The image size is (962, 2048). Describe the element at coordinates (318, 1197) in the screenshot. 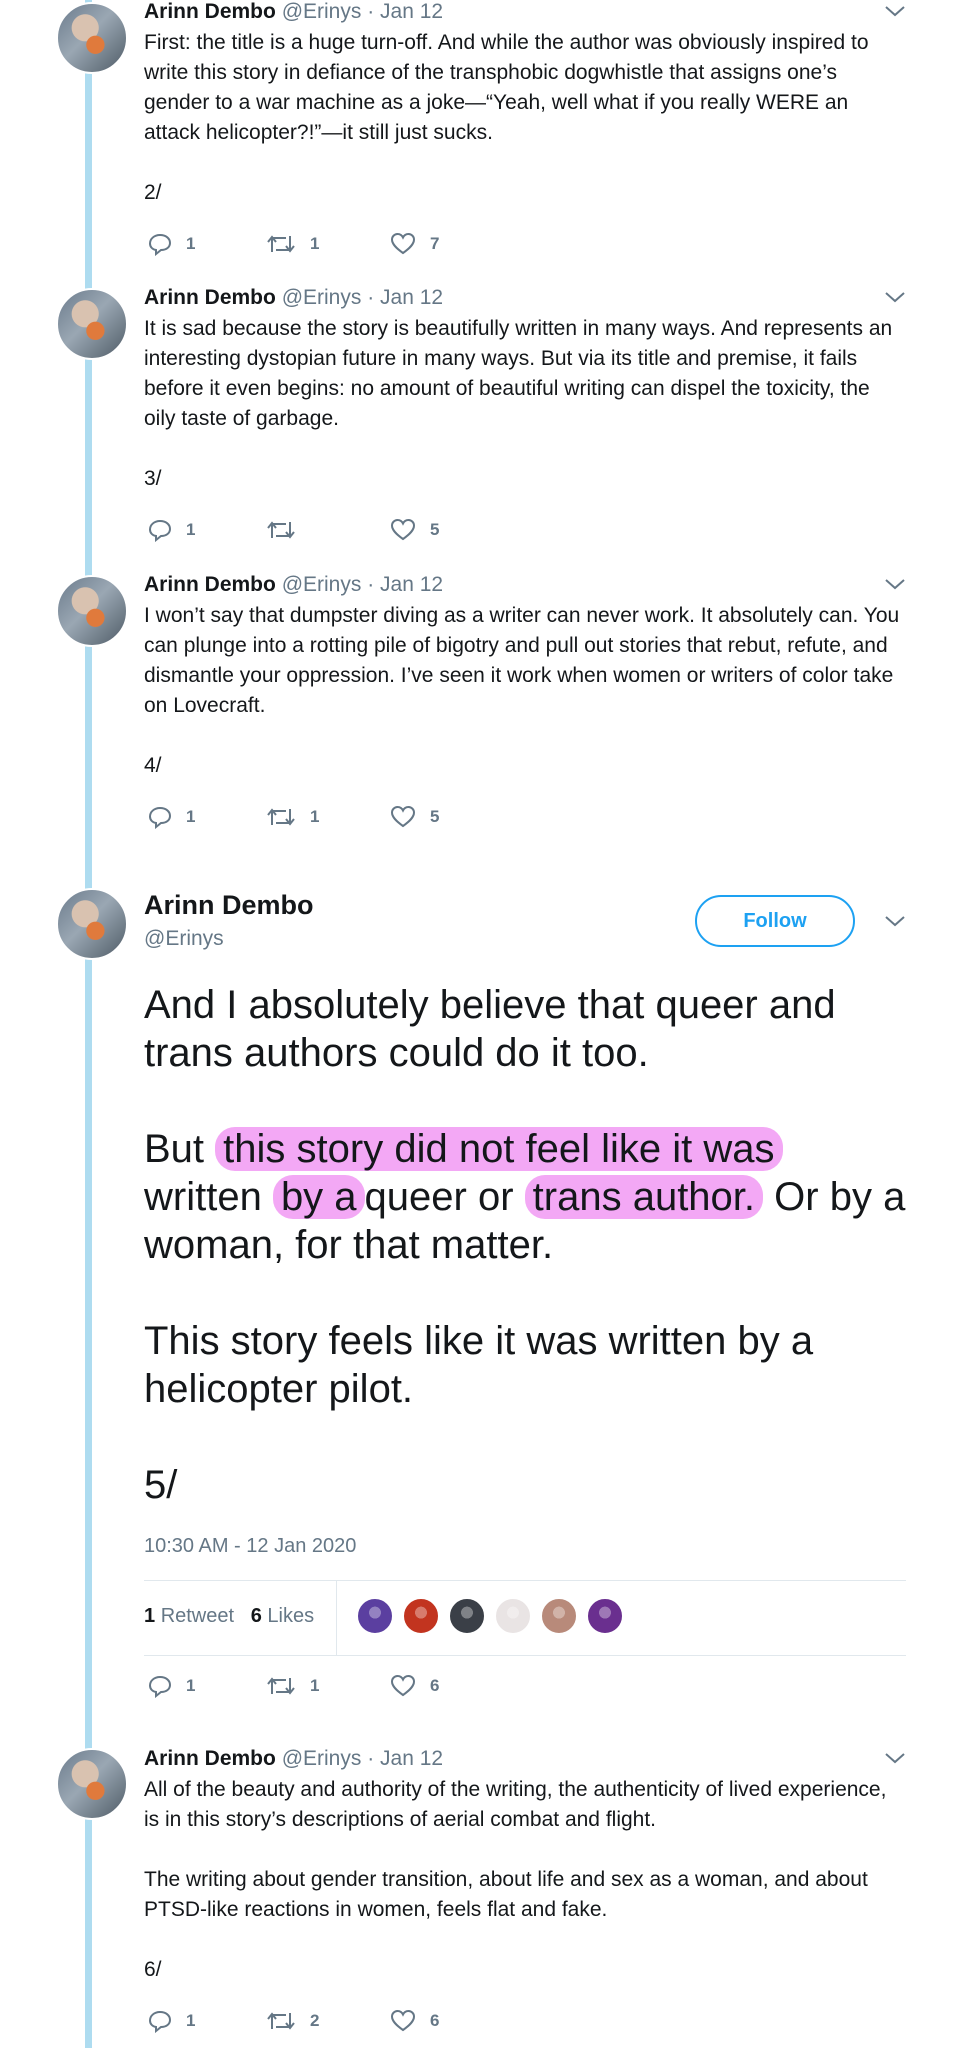

I see `highlight-2: by a` at that location.